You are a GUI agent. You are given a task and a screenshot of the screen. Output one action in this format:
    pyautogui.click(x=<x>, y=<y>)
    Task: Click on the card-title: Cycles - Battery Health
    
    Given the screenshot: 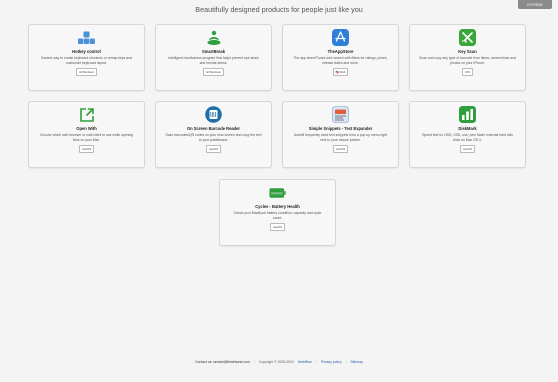 What is the action you would take?
    pyautogui.click(x=277, y=206)
    